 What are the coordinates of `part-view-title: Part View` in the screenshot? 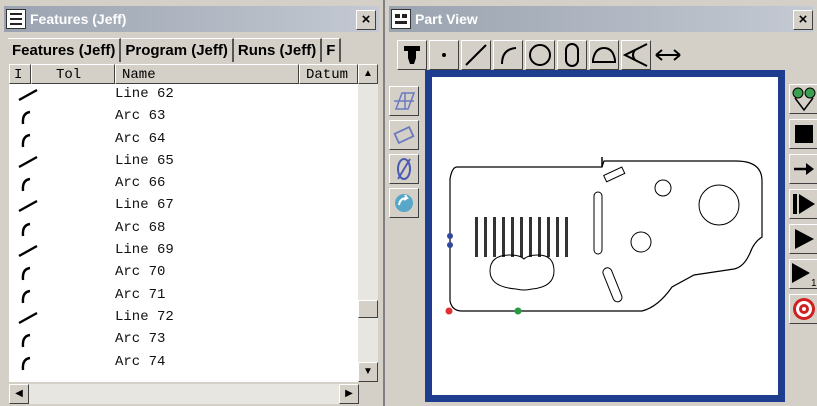 It's located at (446, 19).